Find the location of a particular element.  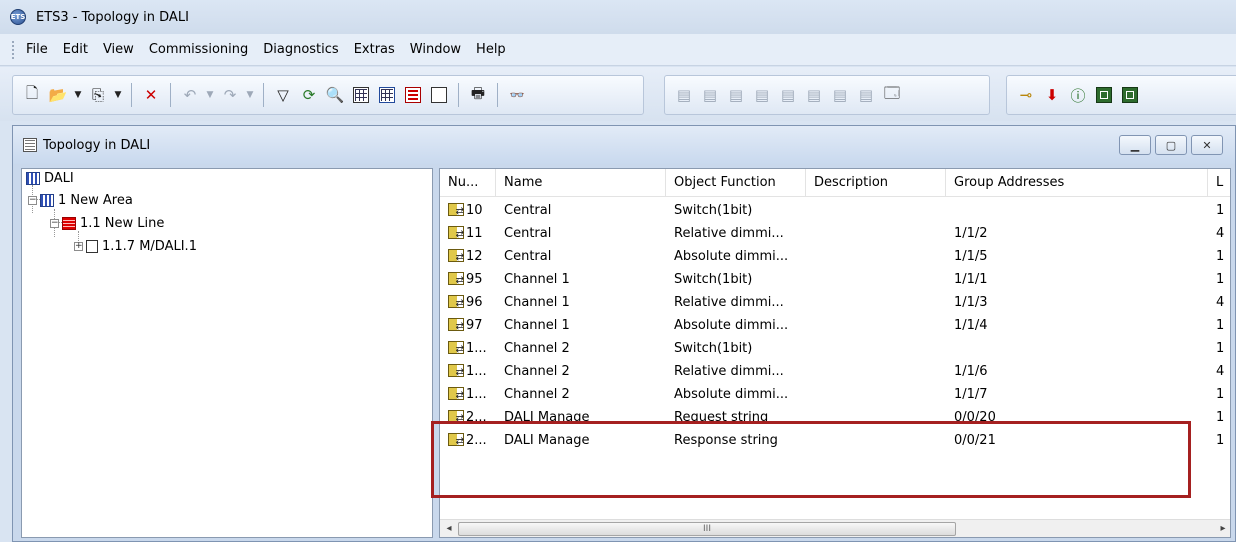

table-row: 97 Channel 1 Absolute dimmi... 1/1/4 1 is located at coordinates (835, 325).